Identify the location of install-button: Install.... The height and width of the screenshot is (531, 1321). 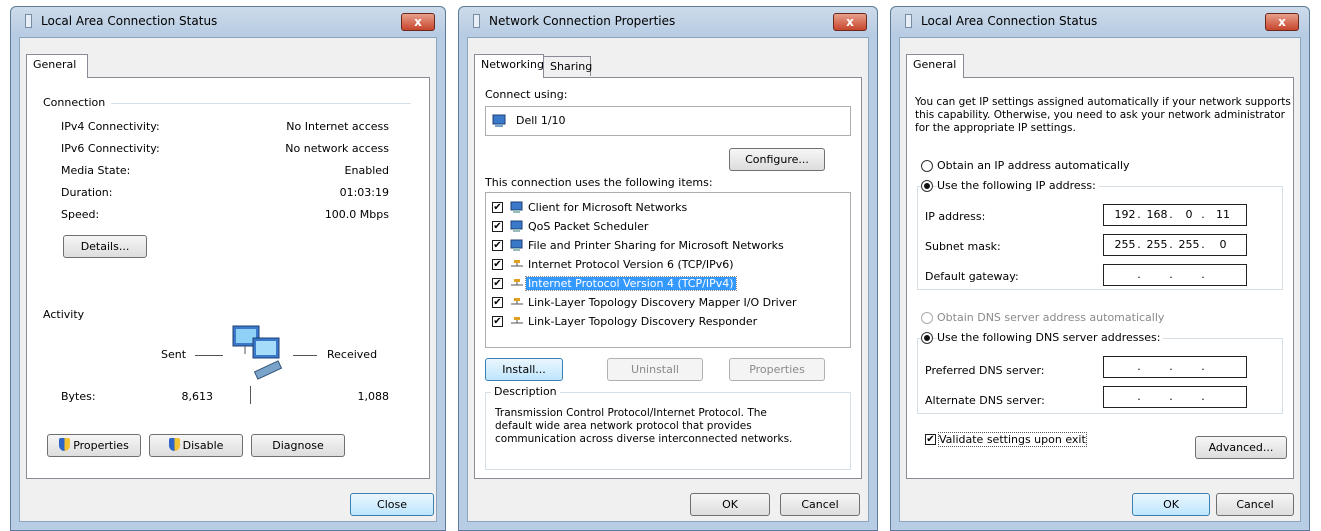
(524, 369).